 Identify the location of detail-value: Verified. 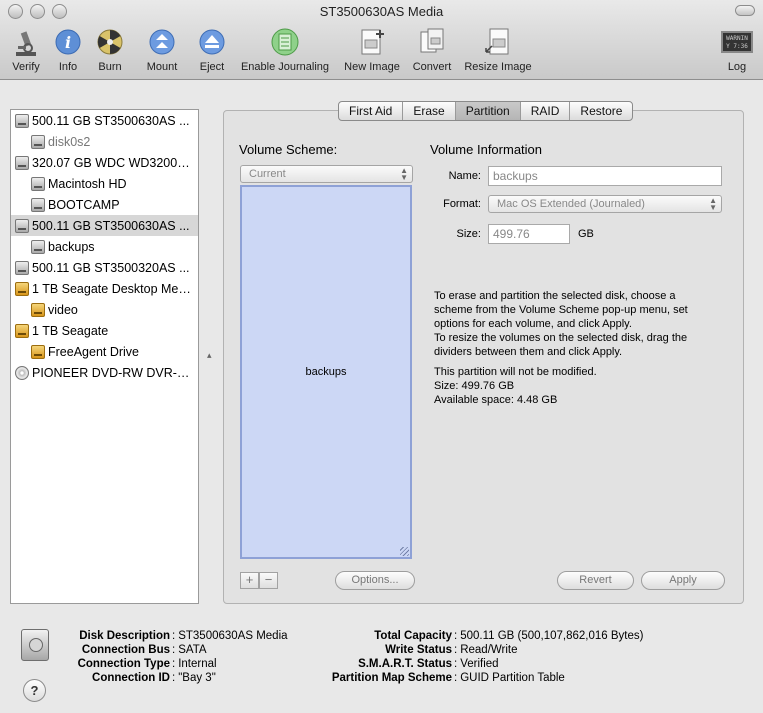
(479, 664).